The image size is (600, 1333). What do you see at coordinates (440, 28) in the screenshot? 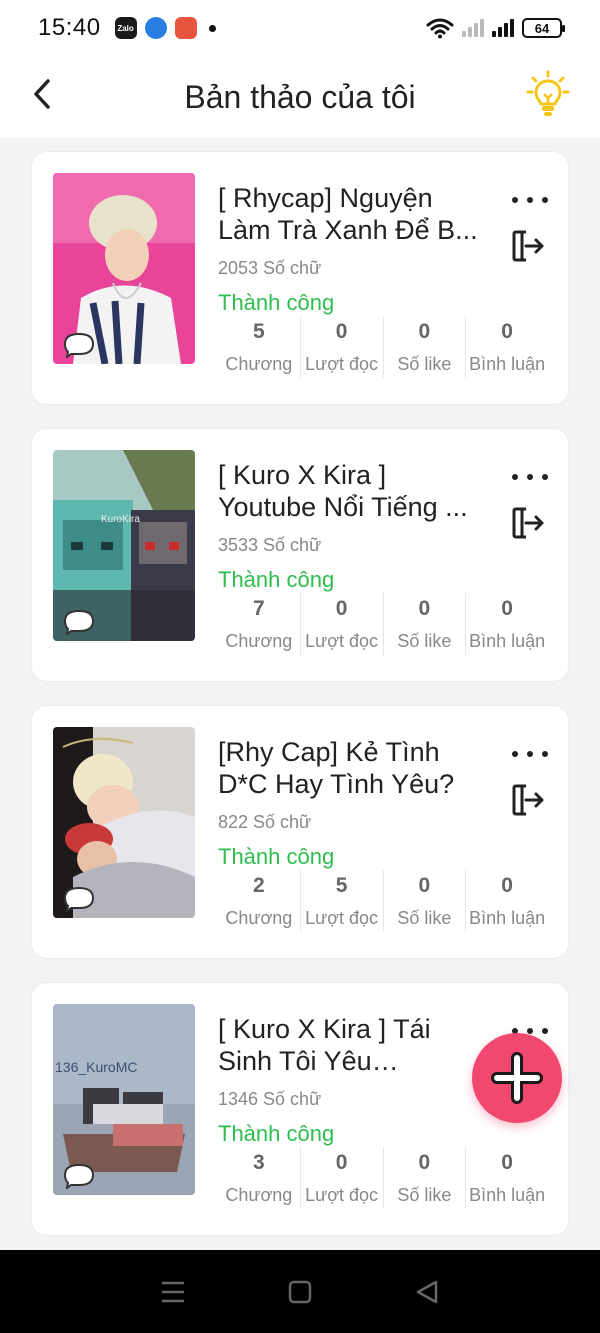
I see `wifi-icon` at bounding box center [440, 28].